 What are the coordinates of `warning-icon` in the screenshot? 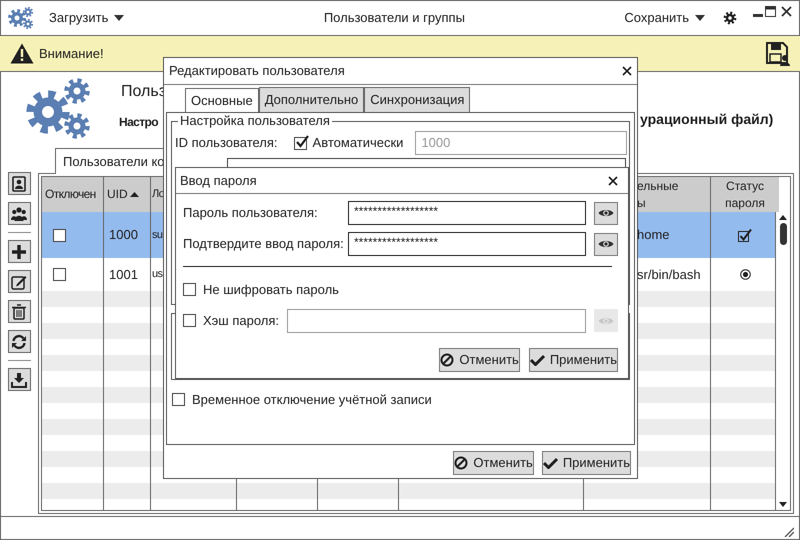 It's located at (22, 53).